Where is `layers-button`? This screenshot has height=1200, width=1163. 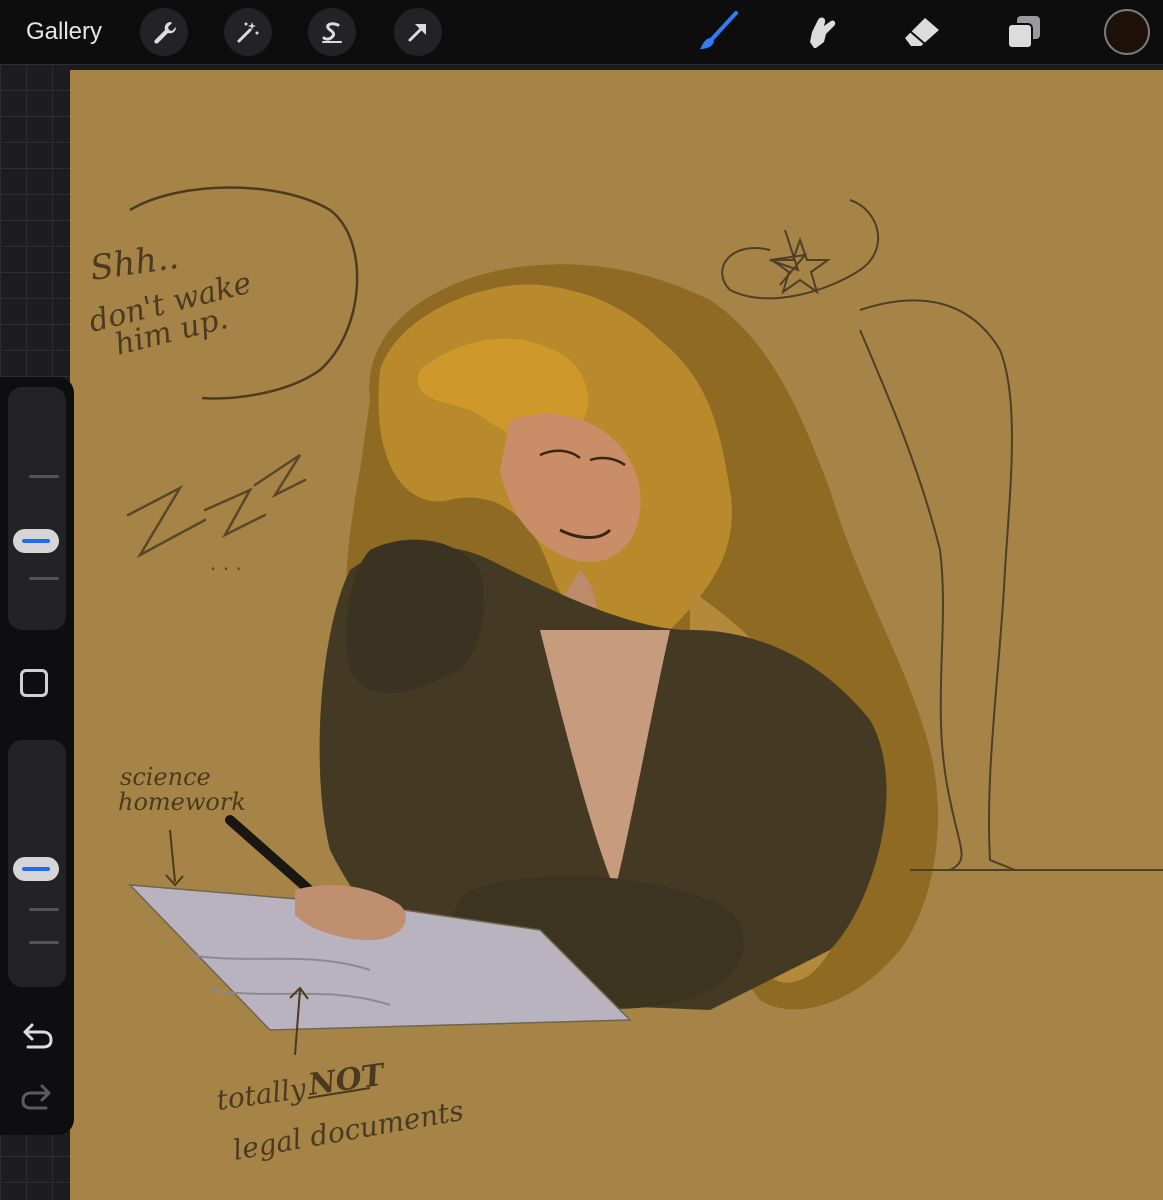
layers-button is located at coordinates (1024, 32).